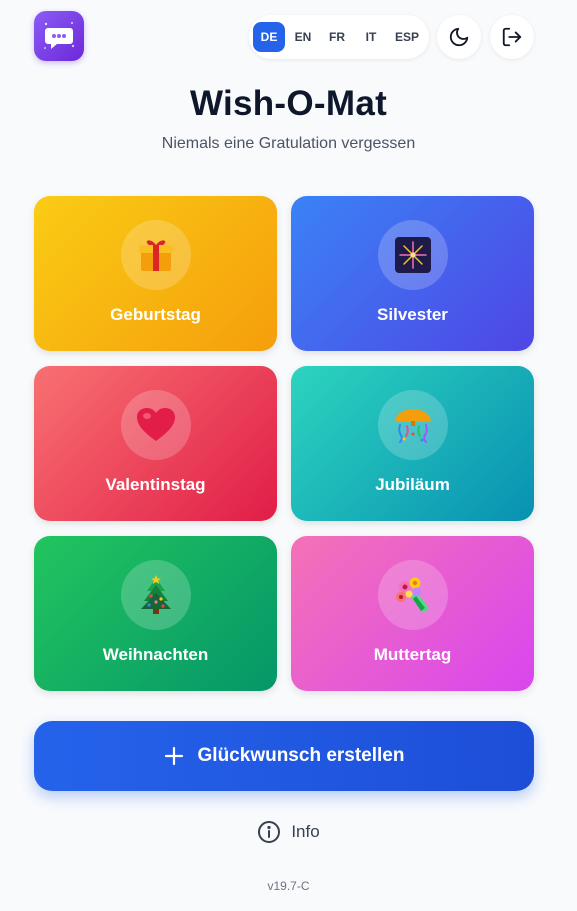  Describe the element at coordinates (407, 37) in the screenshot. I see `lang-esp-button: ESP` at that location.